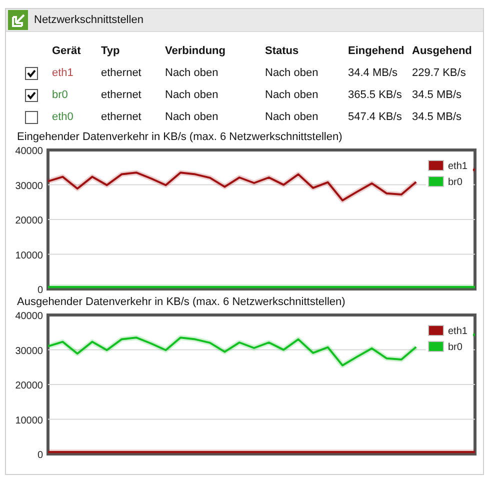 This screenshot has width=488, height=481. I want to click on column-header: Eingehend, so click(377, 51).